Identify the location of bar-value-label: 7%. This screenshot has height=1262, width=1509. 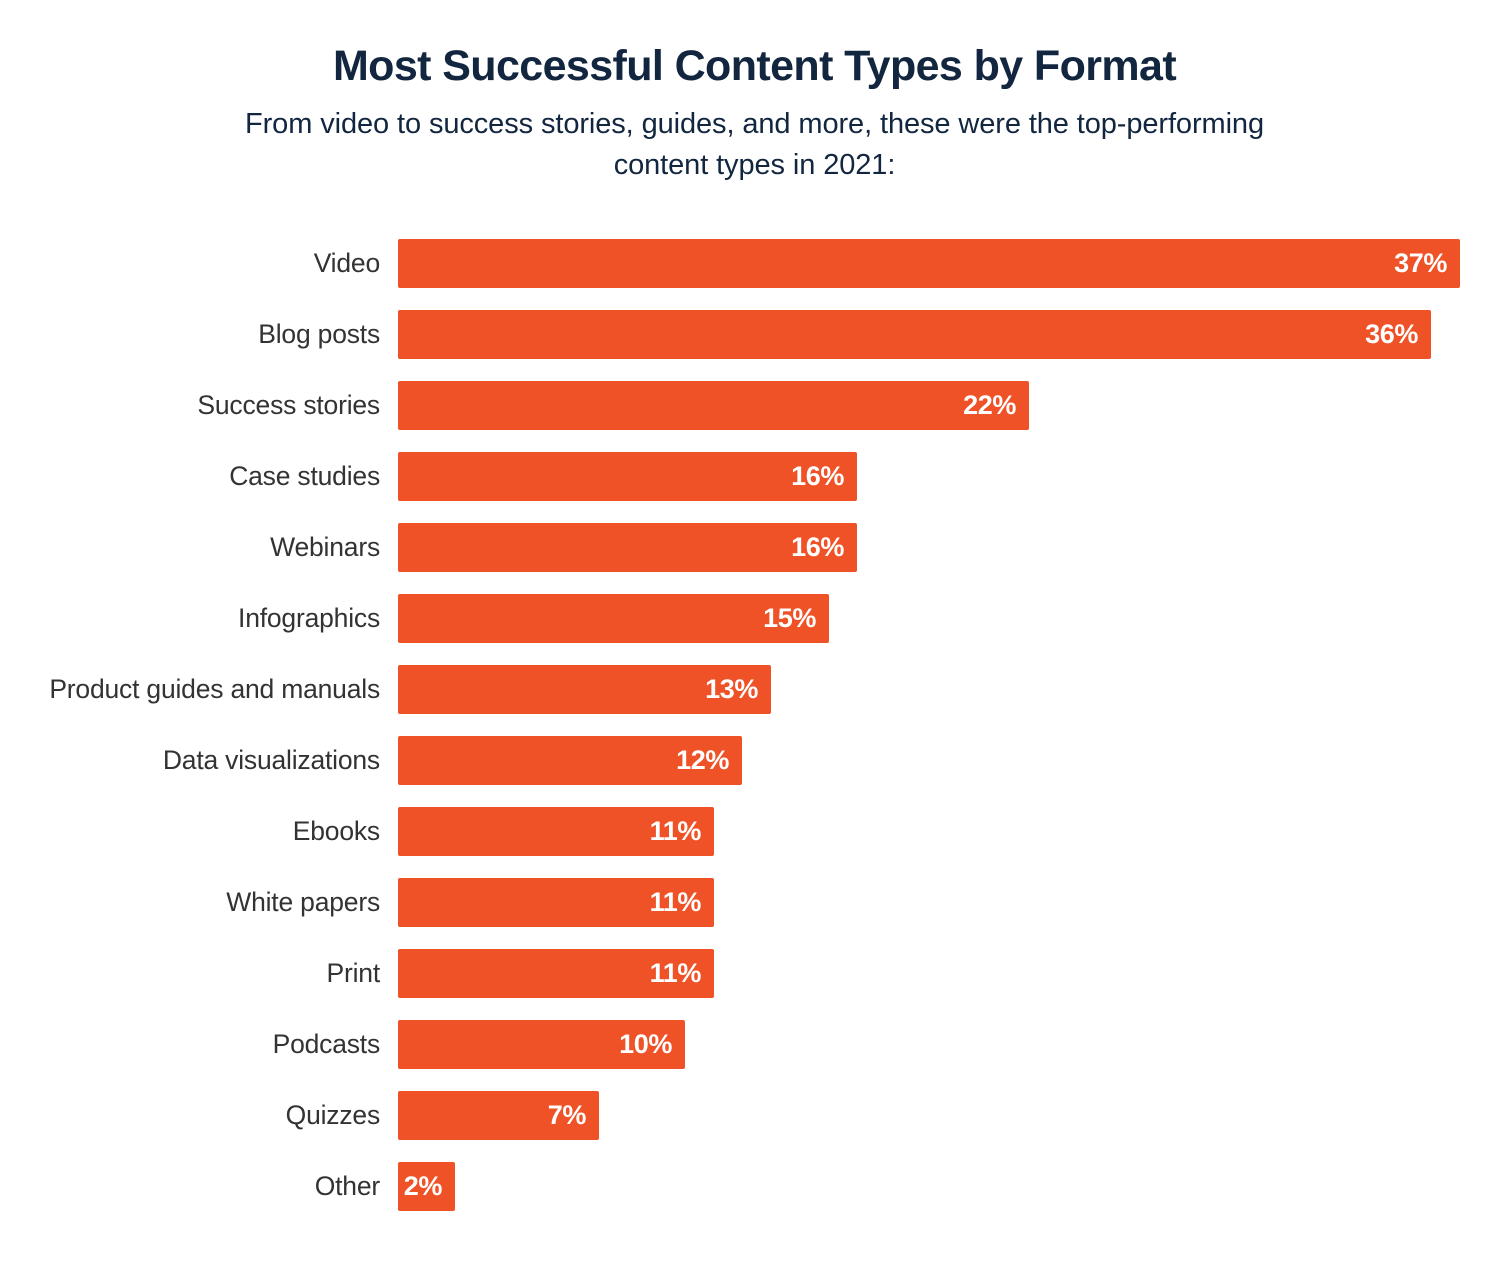
(567, 1115).